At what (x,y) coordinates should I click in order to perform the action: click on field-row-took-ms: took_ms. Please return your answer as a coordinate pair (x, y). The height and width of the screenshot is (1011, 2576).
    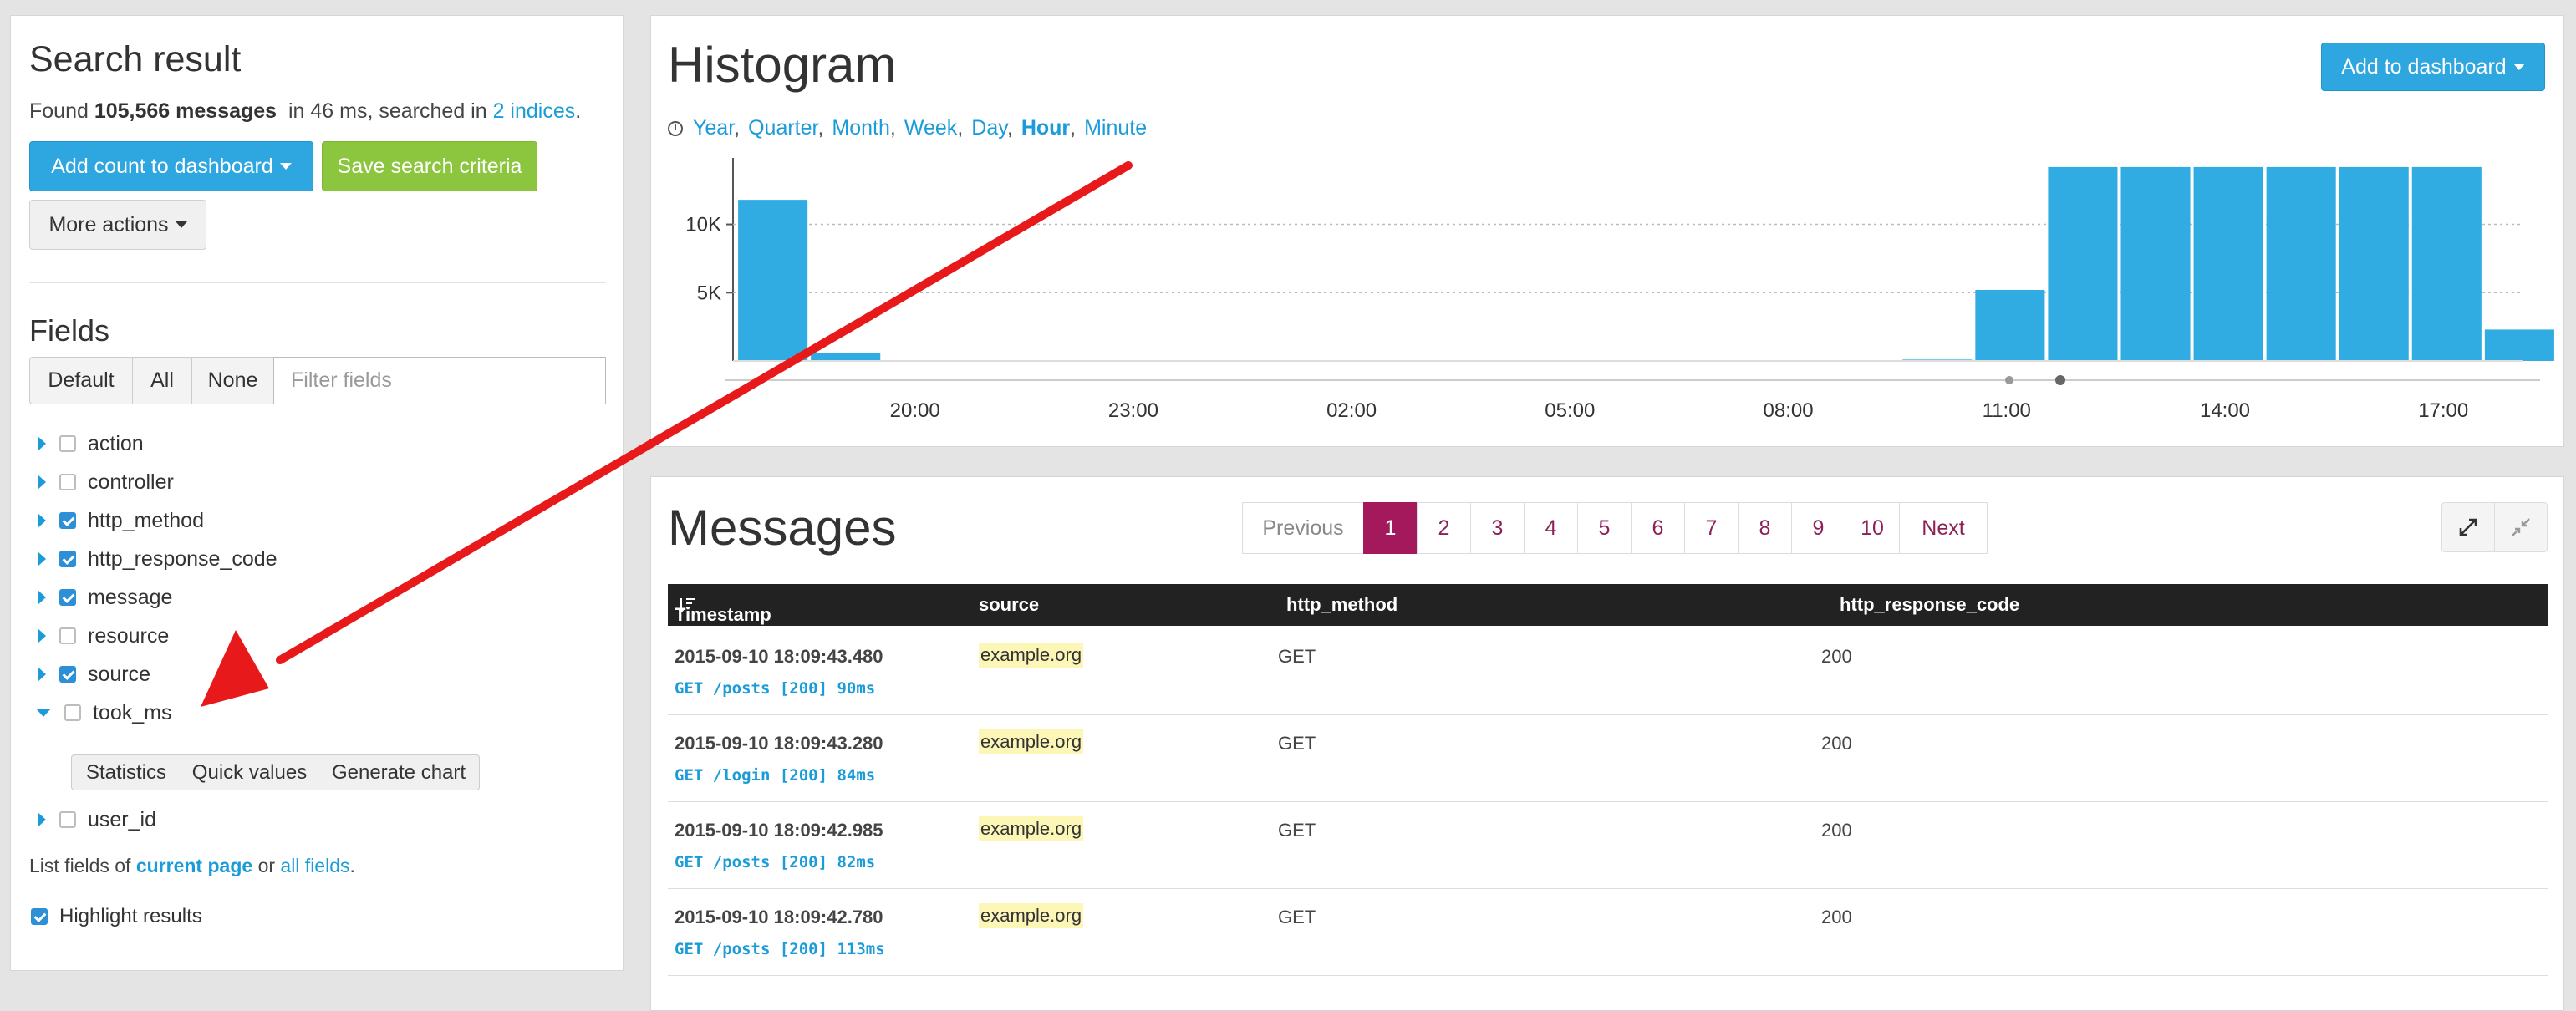
    Looking at the image, I should click on (100, 712).